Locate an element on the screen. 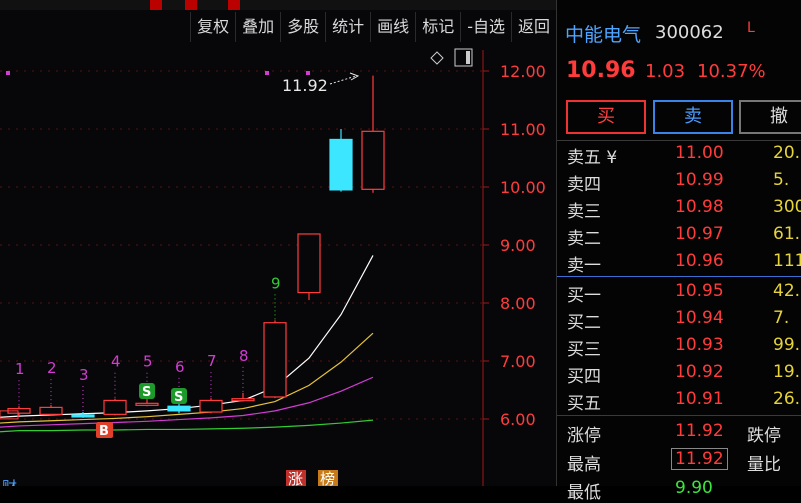 The image size is (801, 503). ask-qty: 61. is located at coordinates (787, 234).